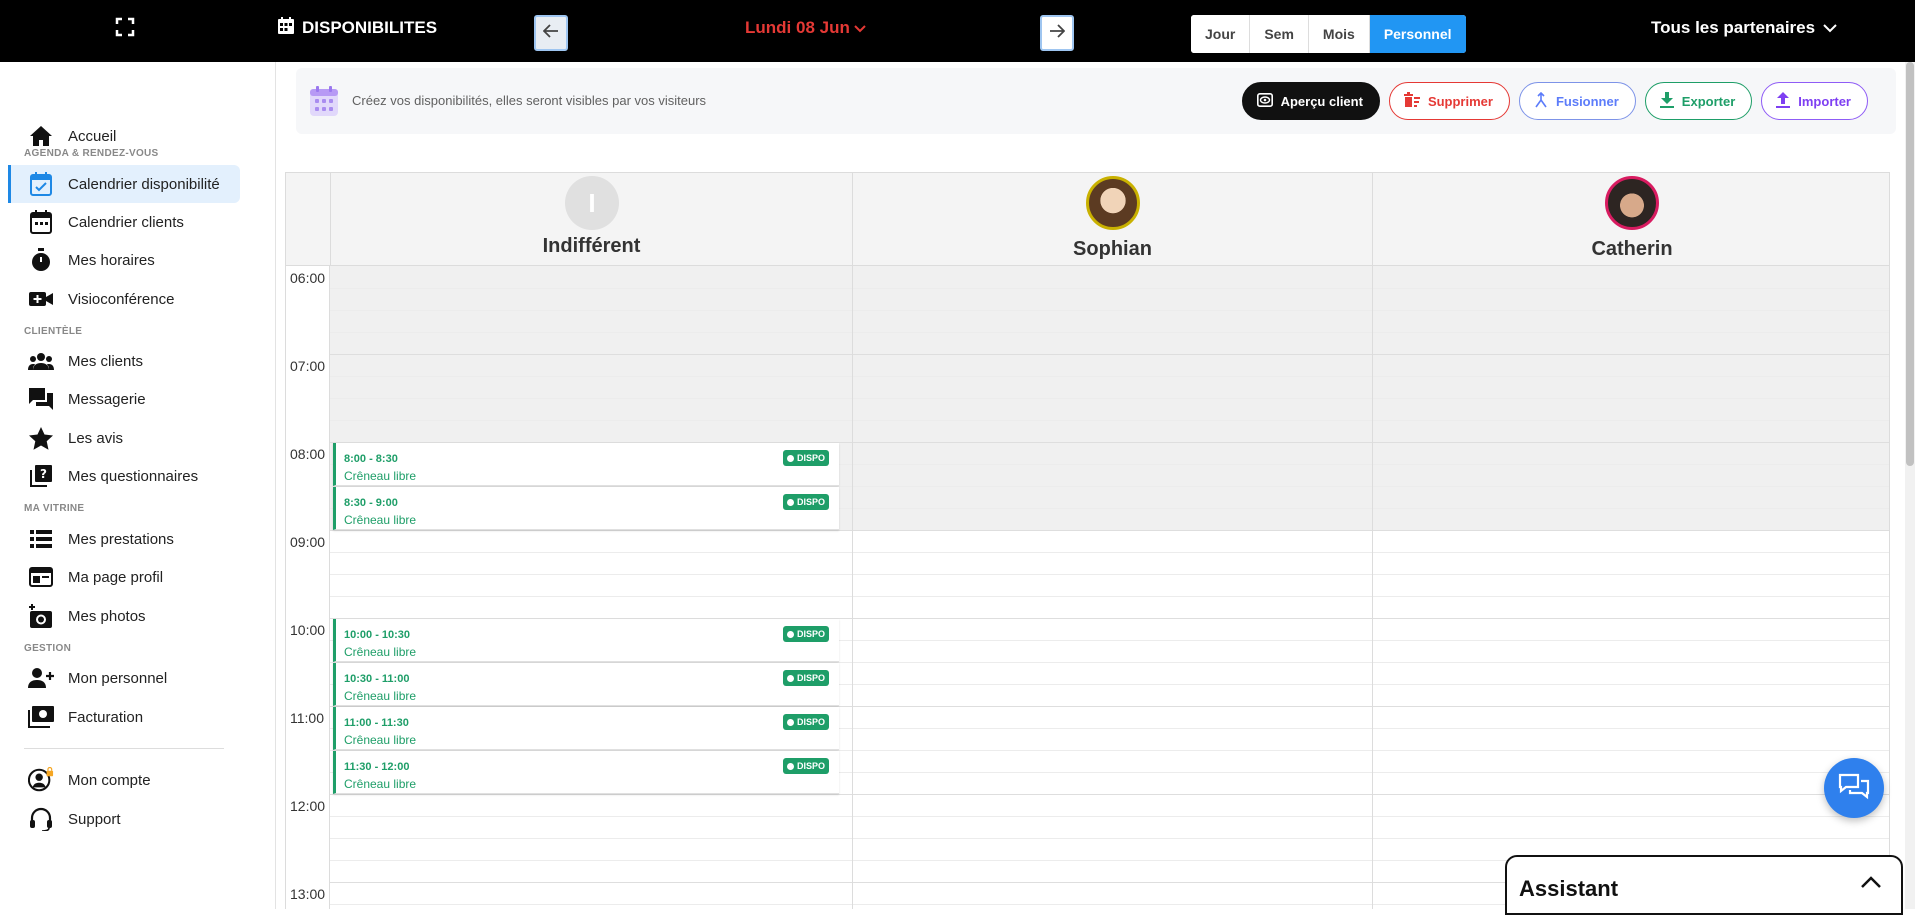 This screenshot has height=915, width=1915. I want to click on view-month-button: Mois, so click(1339, 34).